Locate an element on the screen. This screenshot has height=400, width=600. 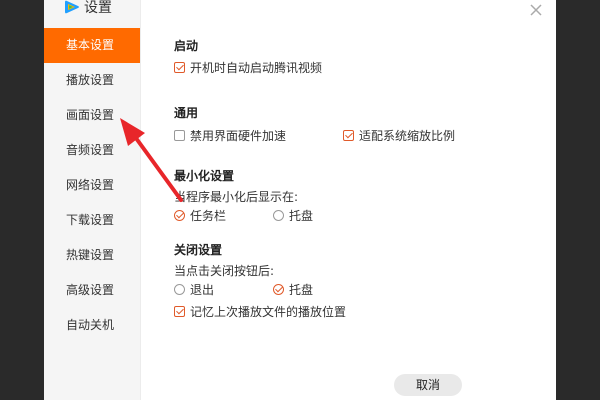
window-title-text: 设置 is located at coordinates (98, 8).